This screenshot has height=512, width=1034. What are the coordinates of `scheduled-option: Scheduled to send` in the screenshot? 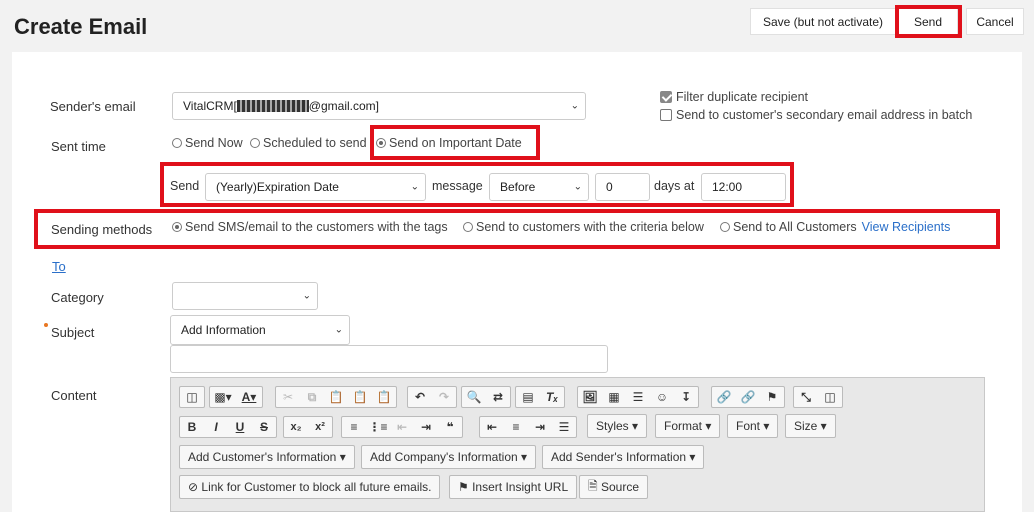 It's located at (308, 143).